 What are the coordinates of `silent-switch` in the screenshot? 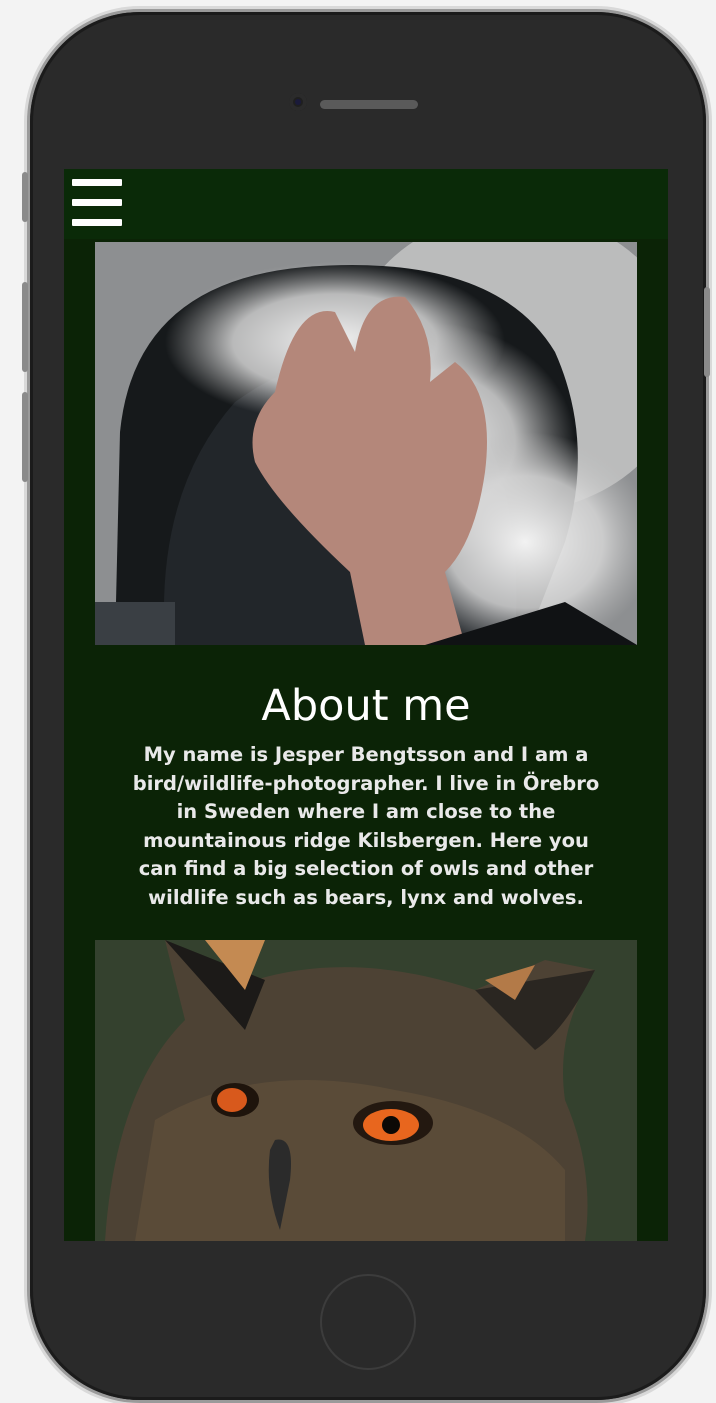 It's located at (25, 197).